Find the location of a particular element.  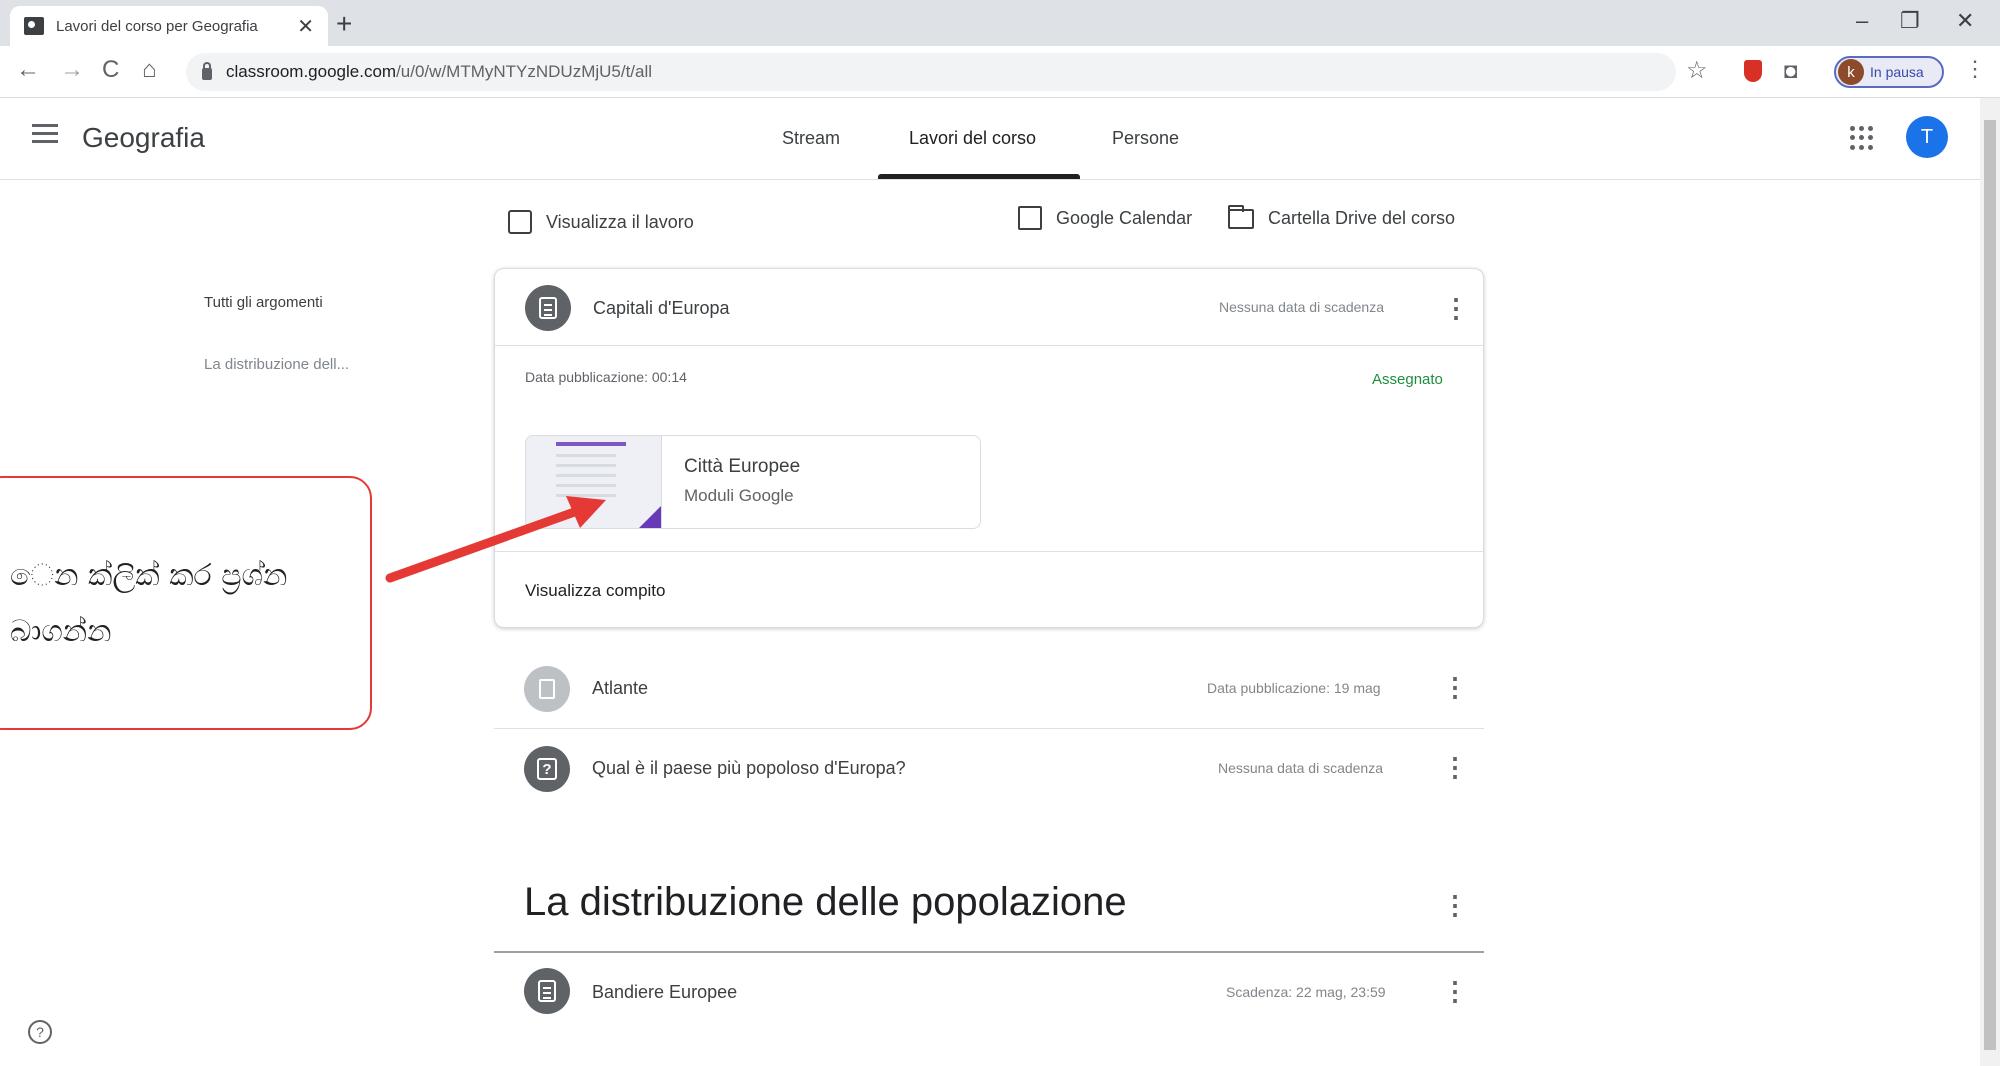

google-apps-icon is located at coordinates (1862, 138).